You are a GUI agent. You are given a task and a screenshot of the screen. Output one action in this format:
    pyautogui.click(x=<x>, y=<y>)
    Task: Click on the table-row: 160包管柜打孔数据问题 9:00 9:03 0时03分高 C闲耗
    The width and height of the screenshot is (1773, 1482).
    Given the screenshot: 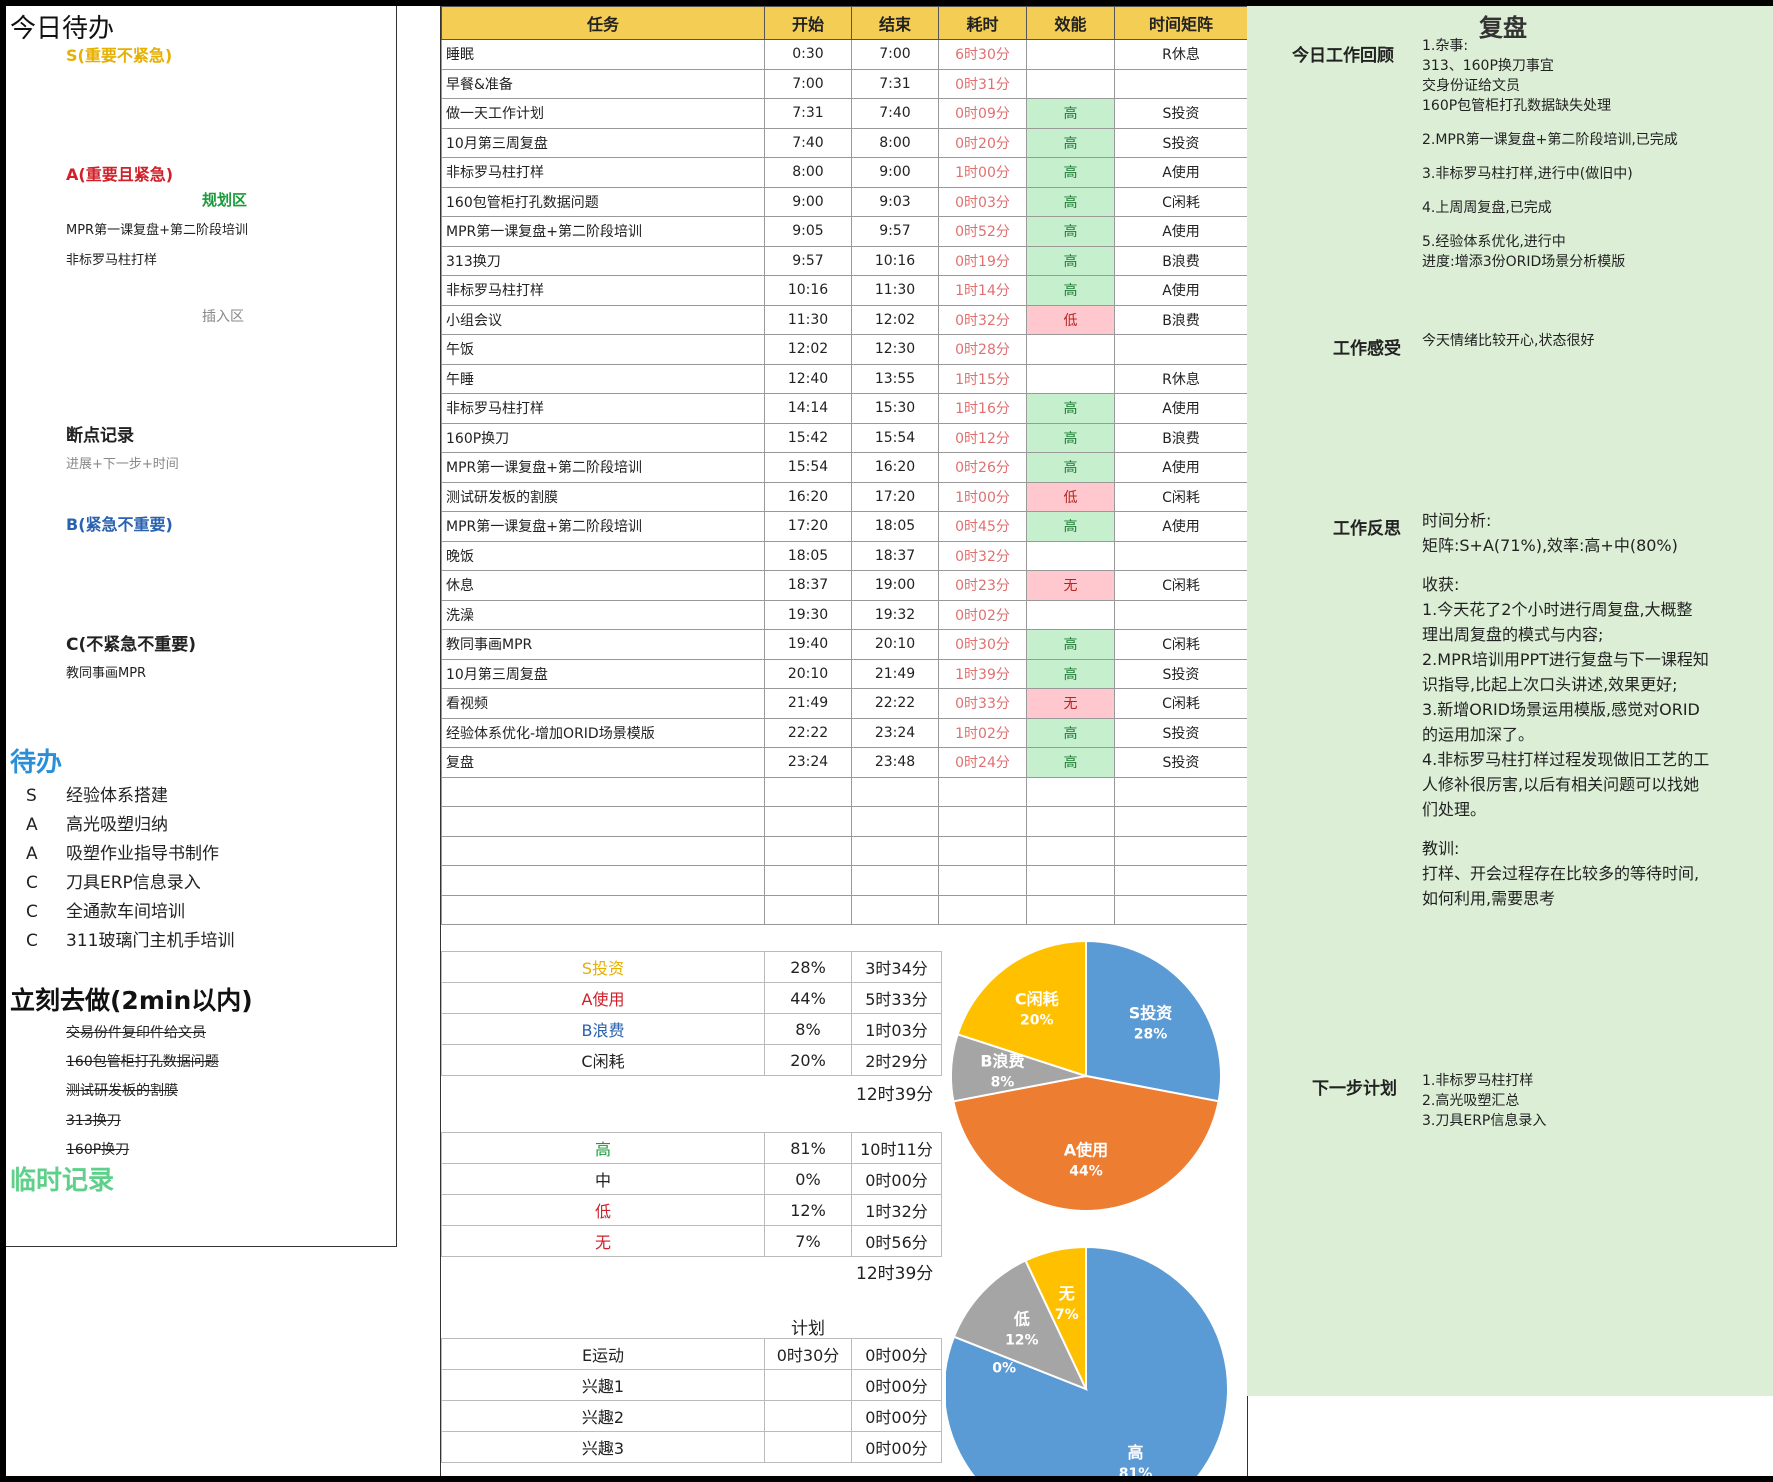 What is the action you would take?
    pyautogui.click(x=844, y=201)
    